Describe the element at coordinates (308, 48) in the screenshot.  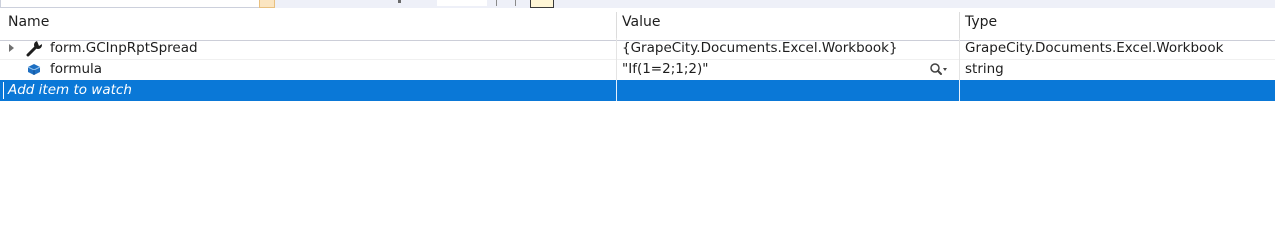
I see `watch-row-name-cell: form.GCInpRptSpread` at that location.